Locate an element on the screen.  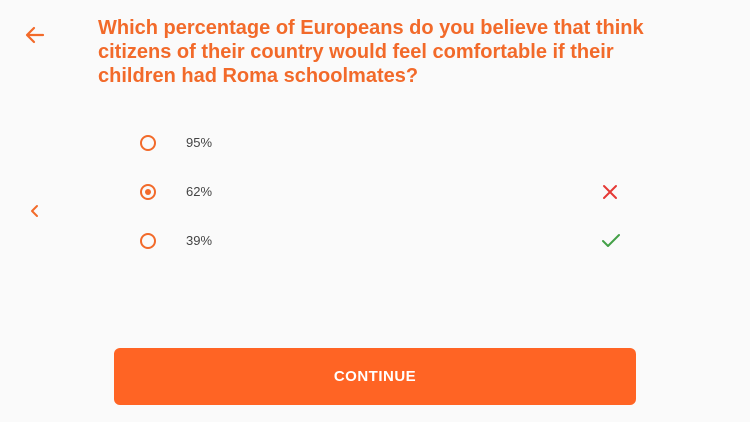
answer-option-39: 39% is located at coordinates (385, 240).